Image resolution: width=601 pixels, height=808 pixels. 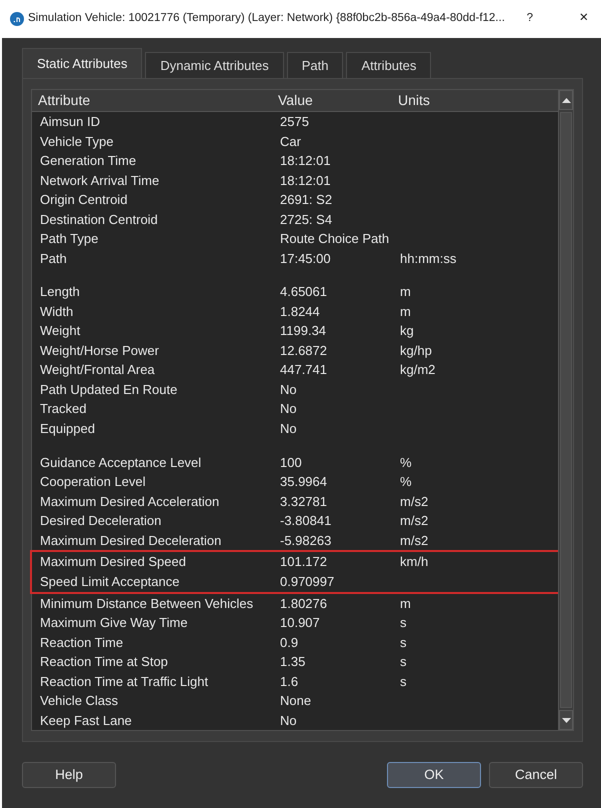 I want to click on table-cell-text: 1.35, so click(x=292, y=662).